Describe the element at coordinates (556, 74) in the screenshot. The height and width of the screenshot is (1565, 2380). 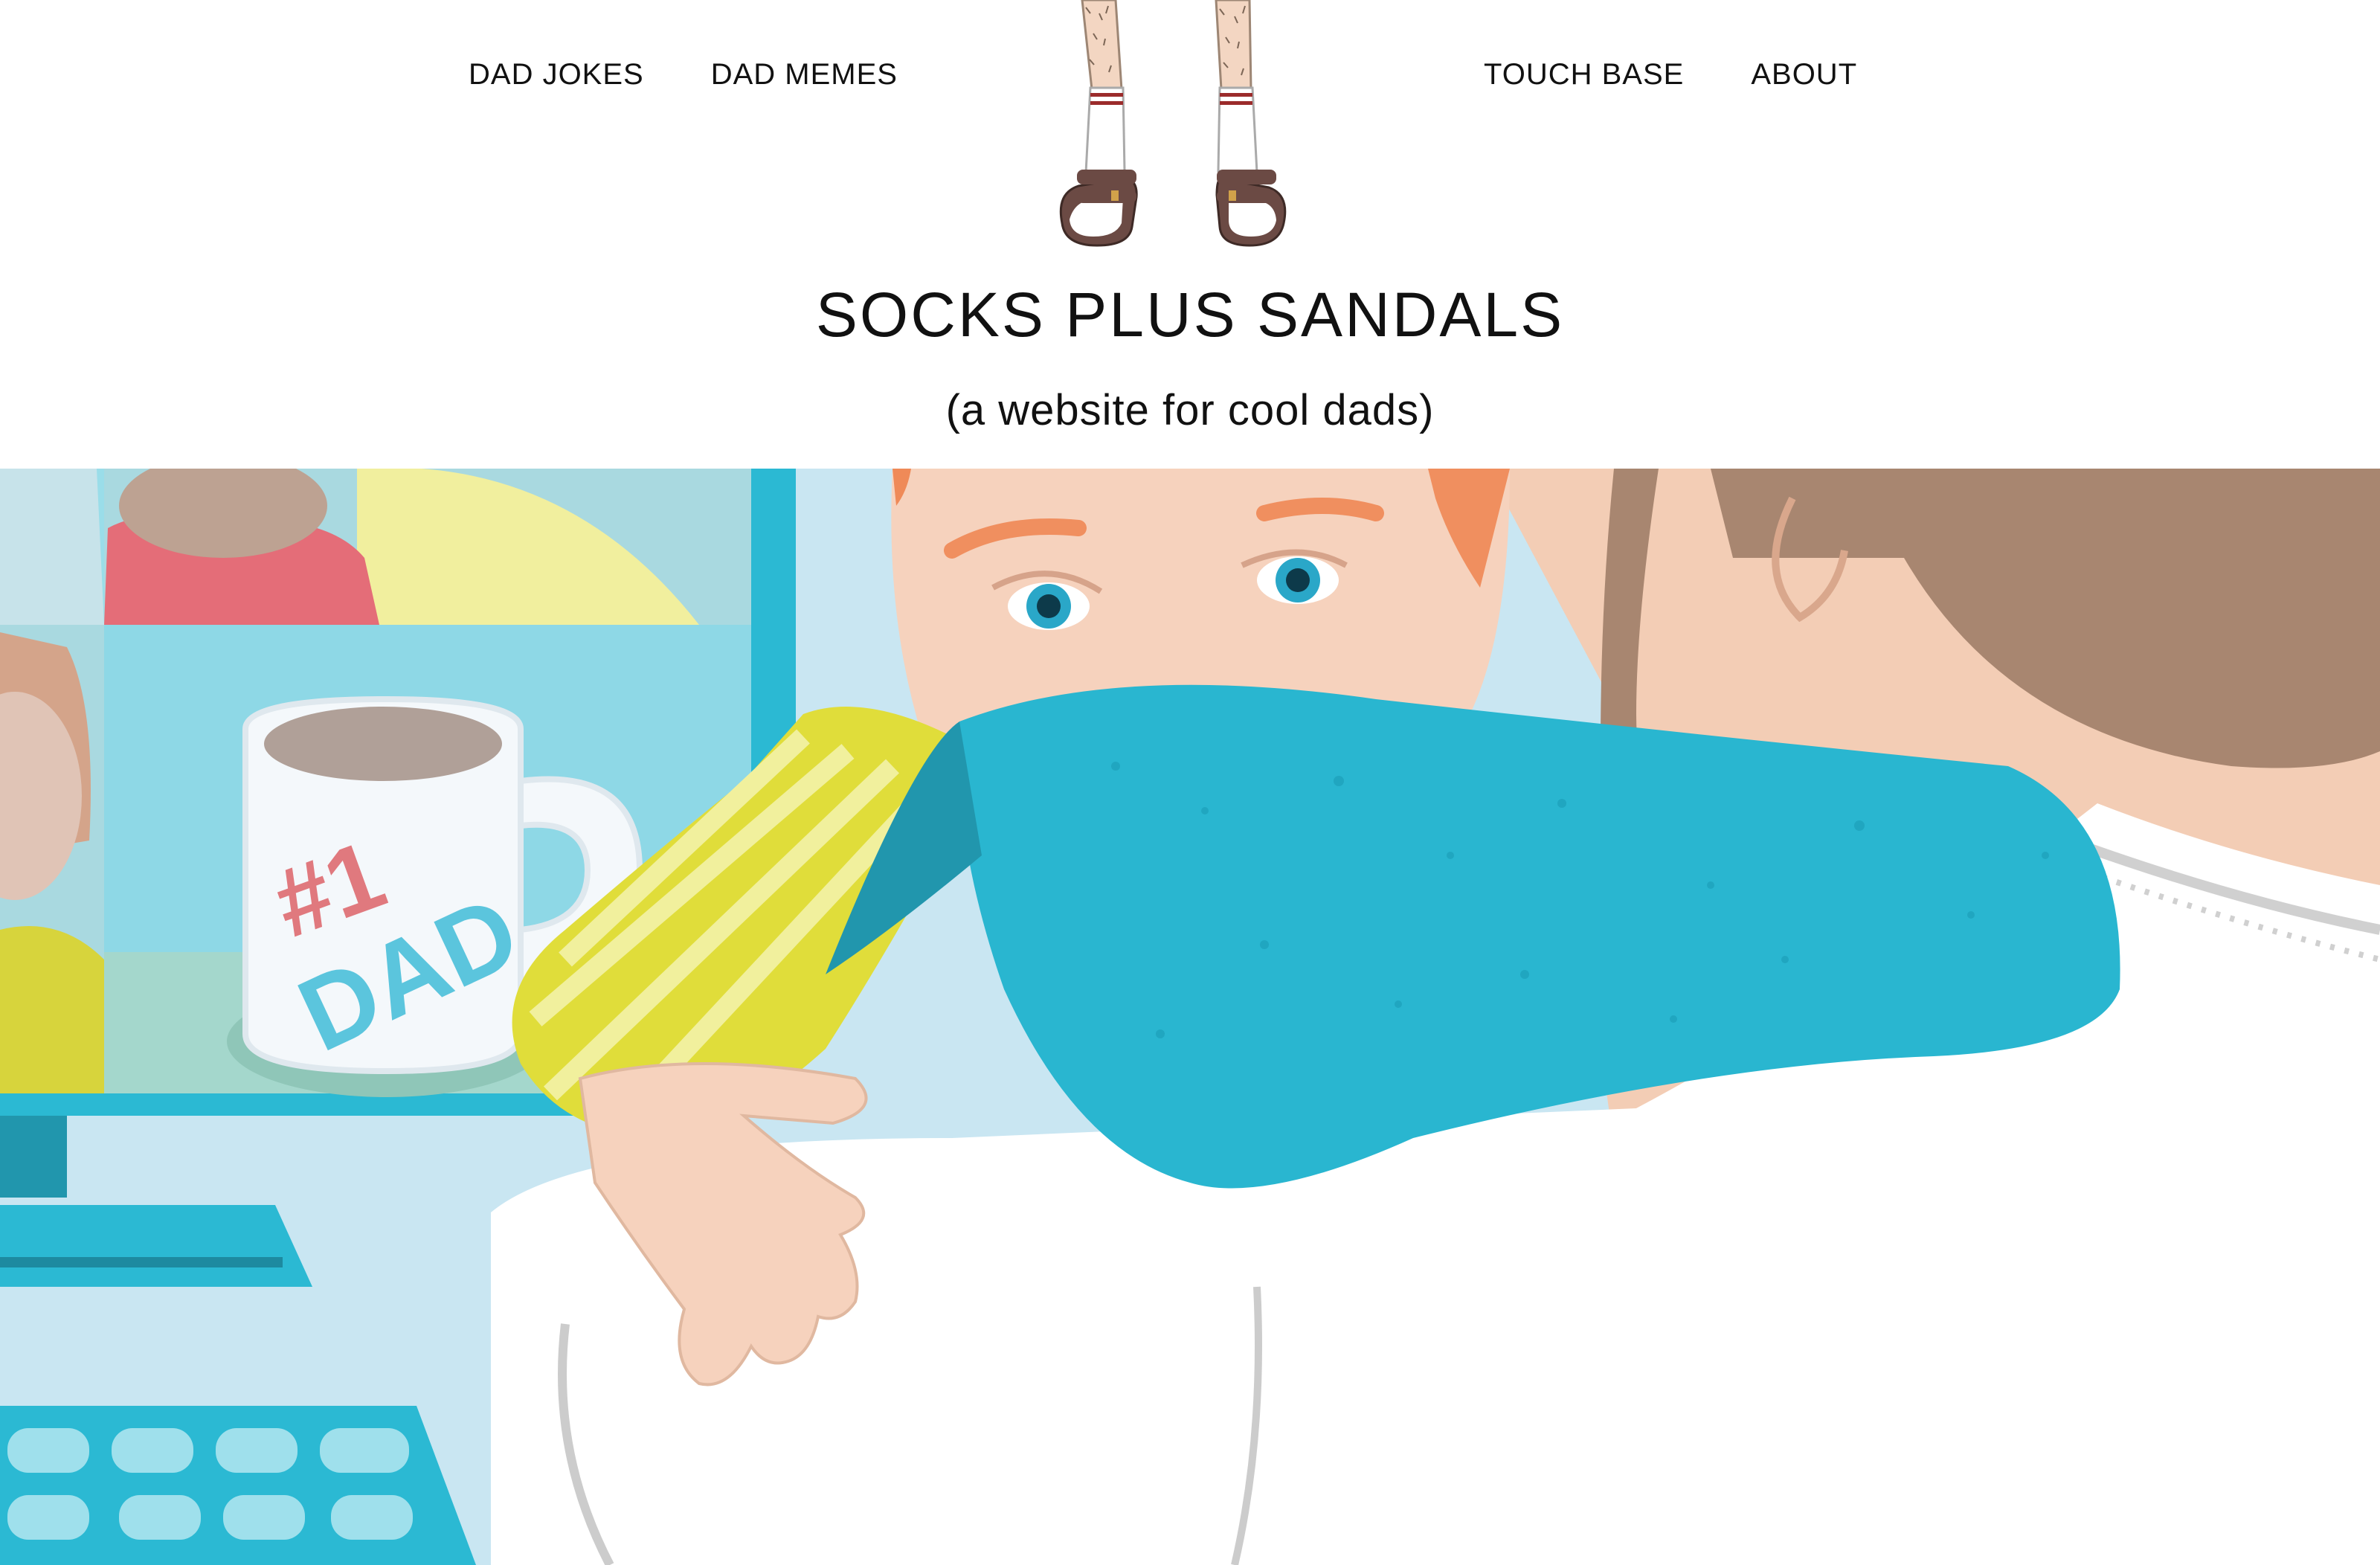
I see `nav-link-dad-jokes: DAD JOKES` at that location.